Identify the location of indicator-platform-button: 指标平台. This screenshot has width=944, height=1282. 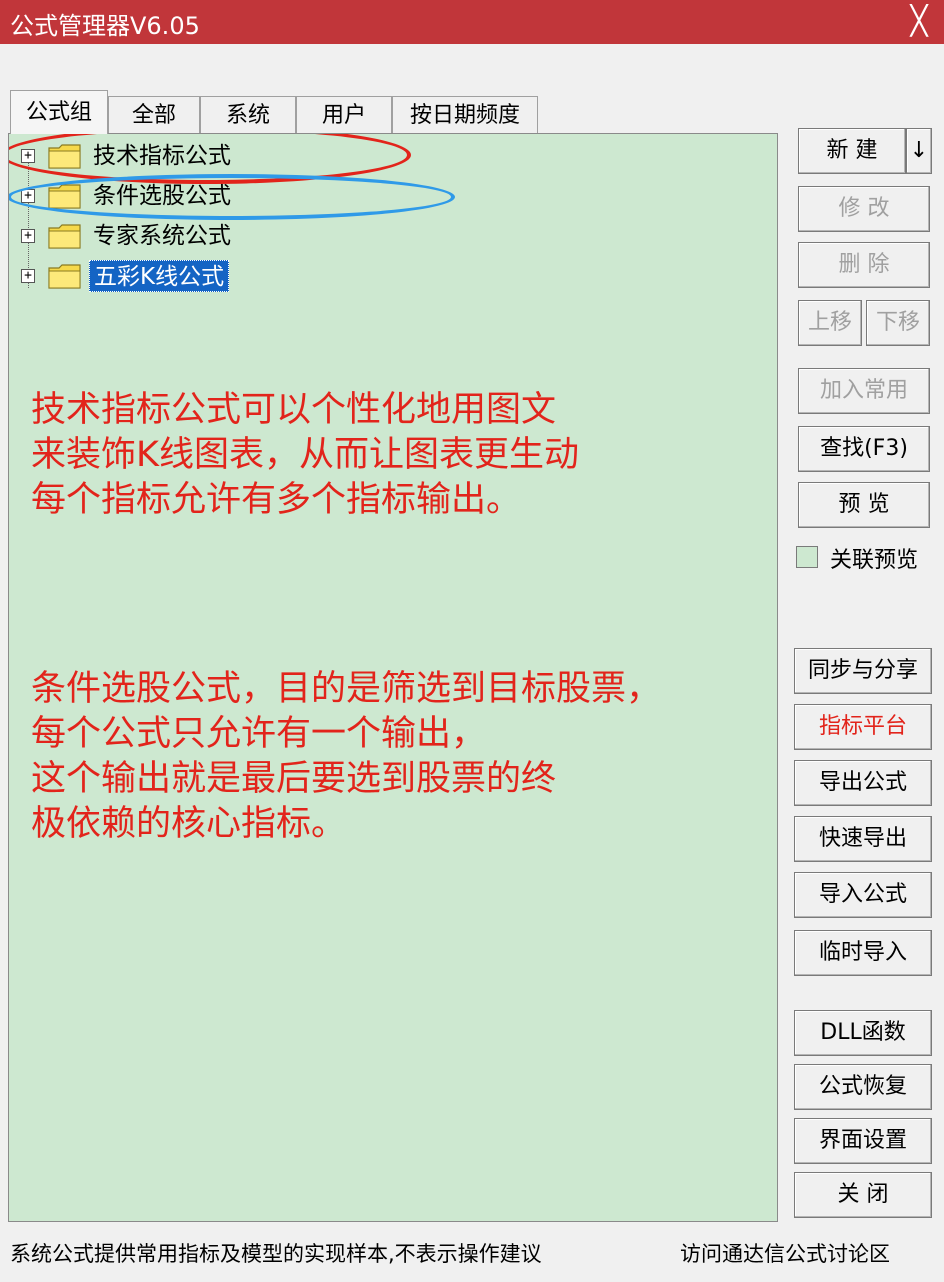
(863, 727).